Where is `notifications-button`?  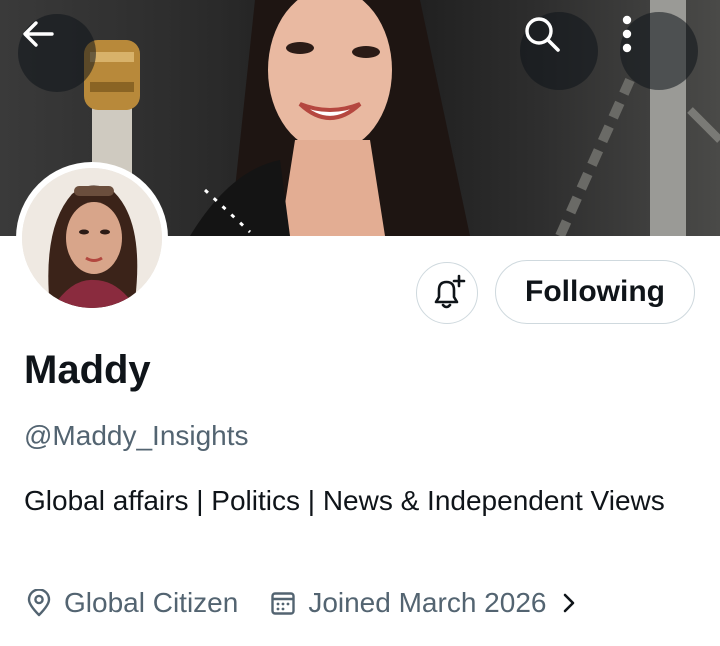
notifications-button is located at coordinates (447, 293).